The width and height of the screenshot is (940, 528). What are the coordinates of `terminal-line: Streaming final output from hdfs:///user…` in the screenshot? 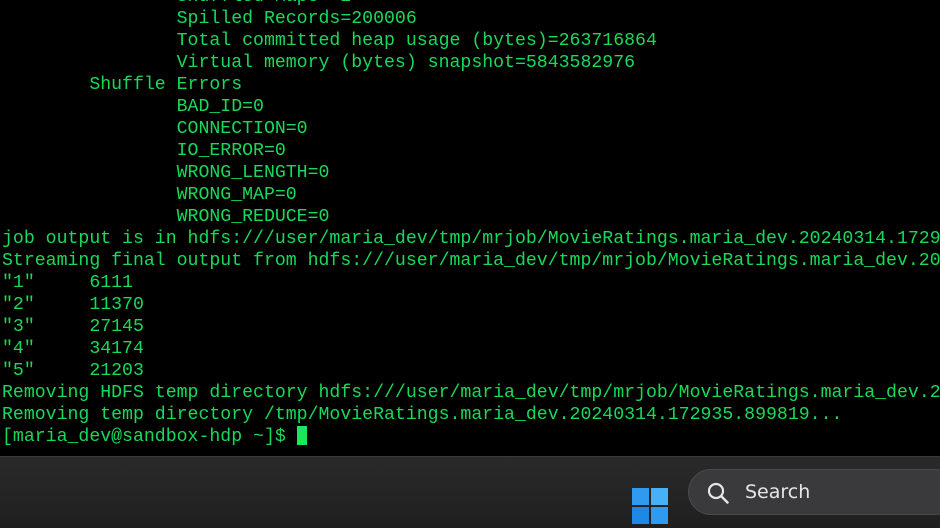 It's located at (471, 261).